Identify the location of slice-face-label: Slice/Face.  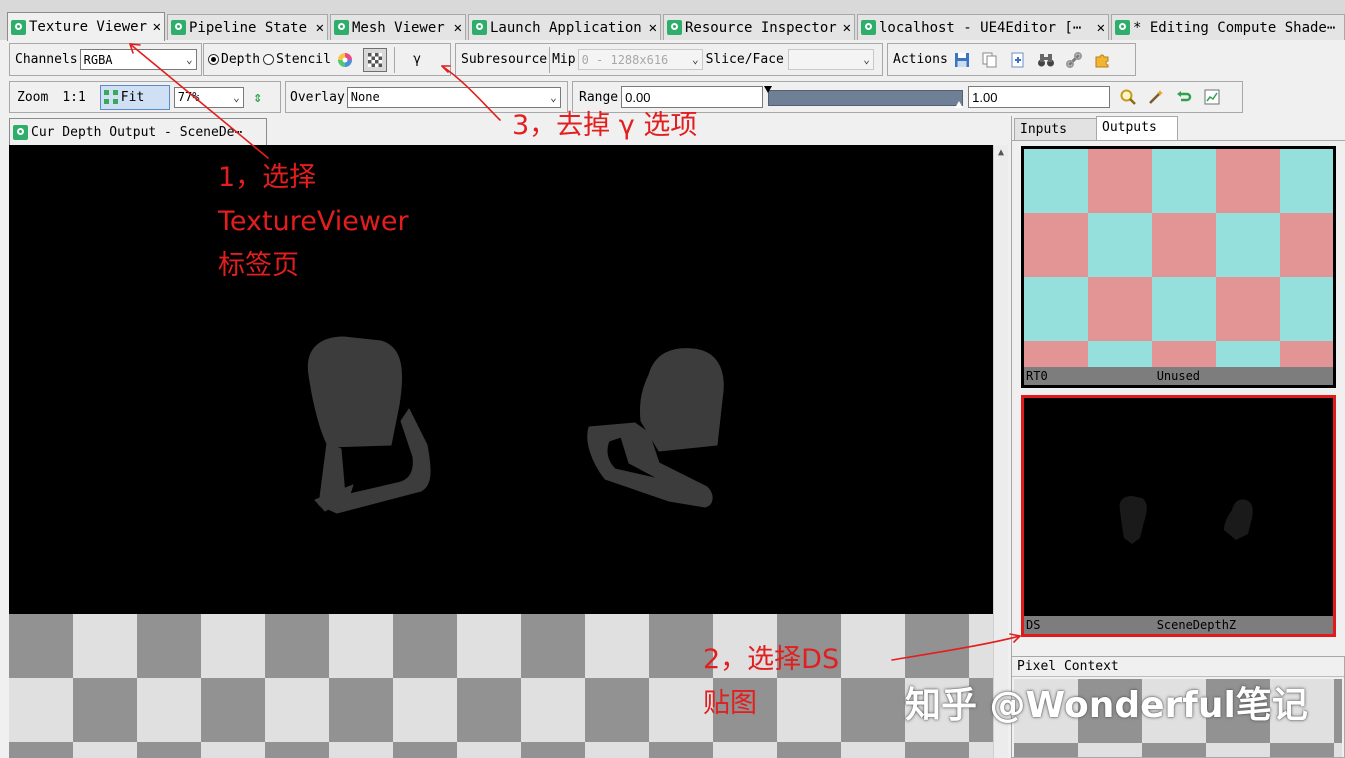
(744, 59).